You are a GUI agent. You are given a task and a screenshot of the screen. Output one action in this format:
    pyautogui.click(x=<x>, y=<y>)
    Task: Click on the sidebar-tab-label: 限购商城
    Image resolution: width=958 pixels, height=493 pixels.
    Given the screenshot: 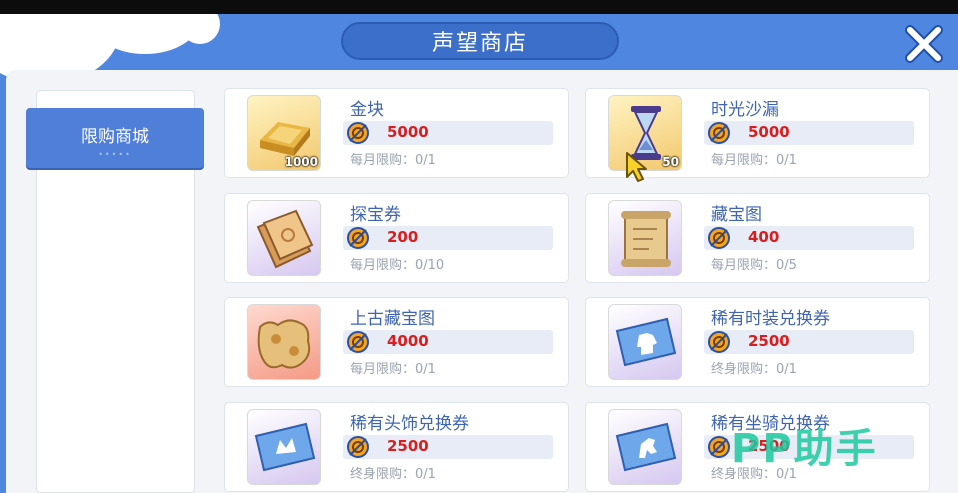 What is the action you would take?
    pyautogui.click(x=115, y=137)
    